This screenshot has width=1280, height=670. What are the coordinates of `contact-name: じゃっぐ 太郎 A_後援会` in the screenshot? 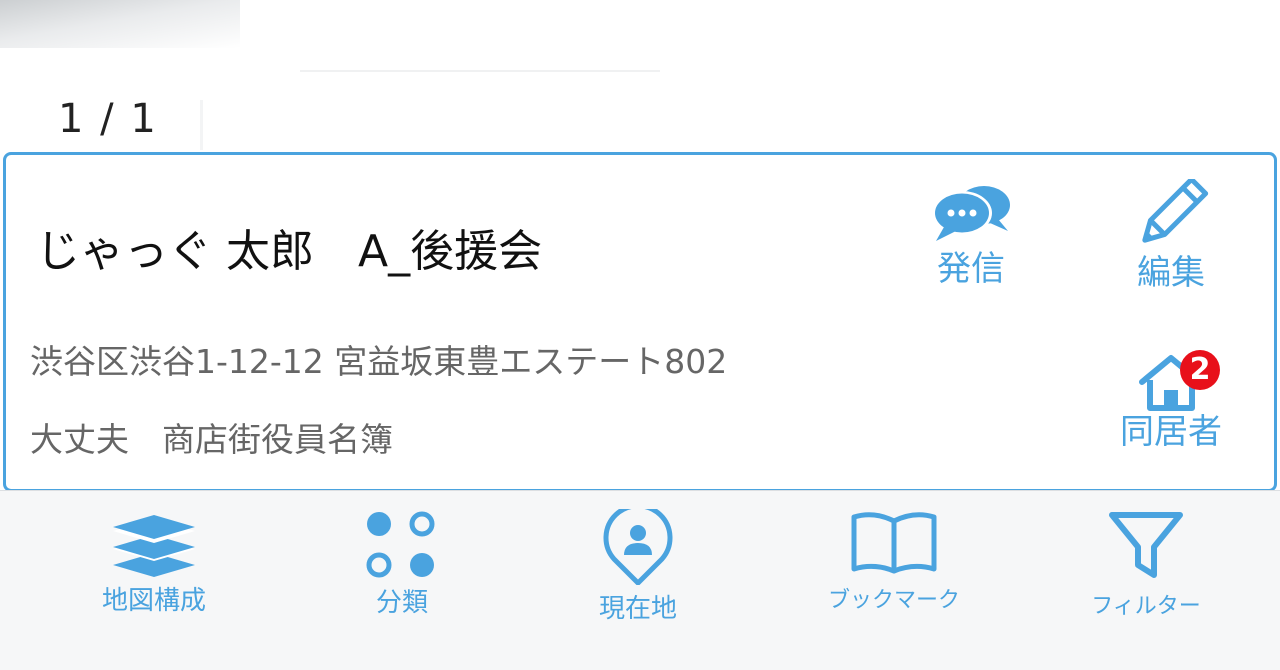 It's located at (289, 251).